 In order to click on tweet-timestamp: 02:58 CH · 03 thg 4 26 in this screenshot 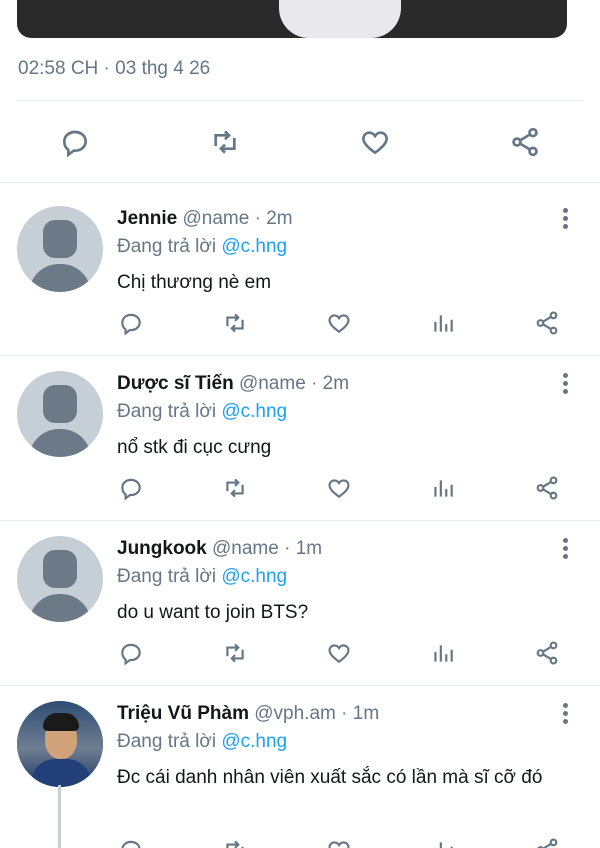, I will do `click(114, 68)`.